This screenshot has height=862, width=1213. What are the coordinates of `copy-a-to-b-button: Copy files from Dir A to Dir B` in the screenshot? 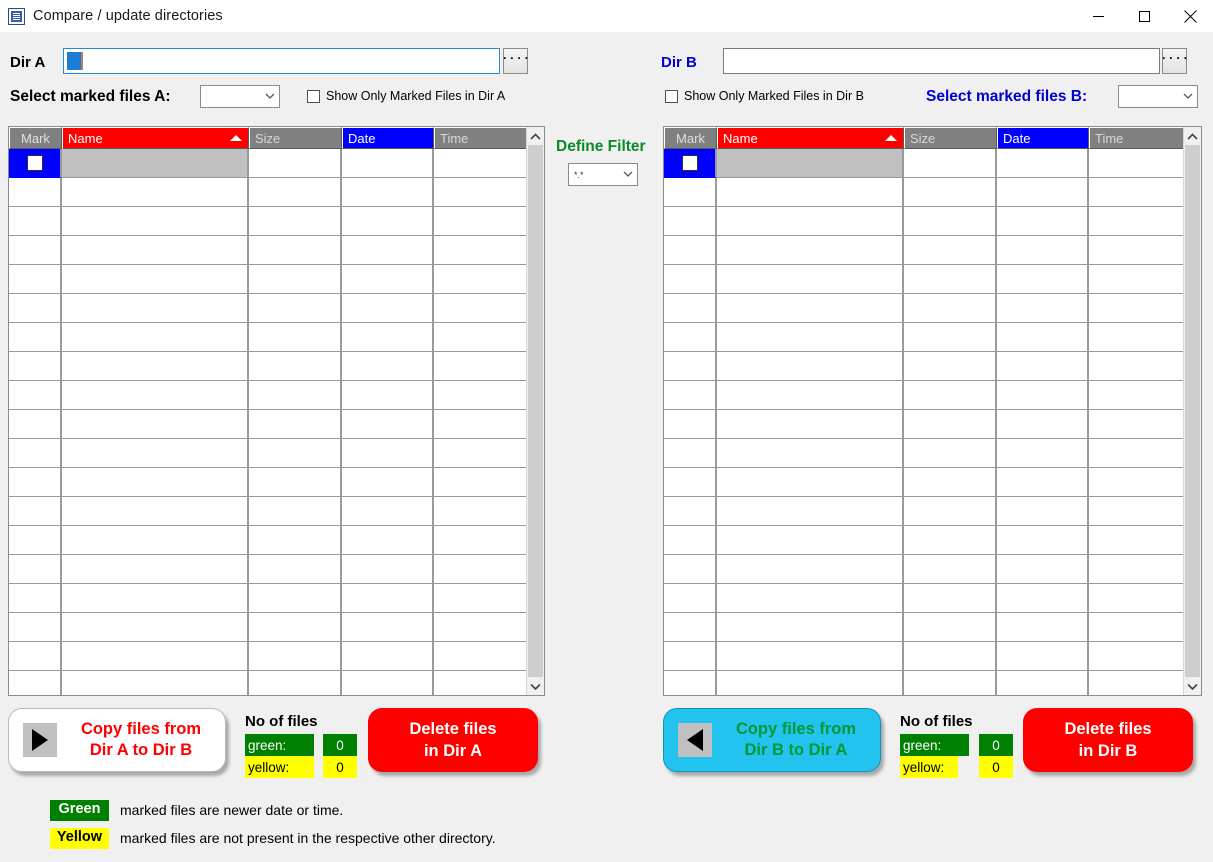 It's located at (117, 740).